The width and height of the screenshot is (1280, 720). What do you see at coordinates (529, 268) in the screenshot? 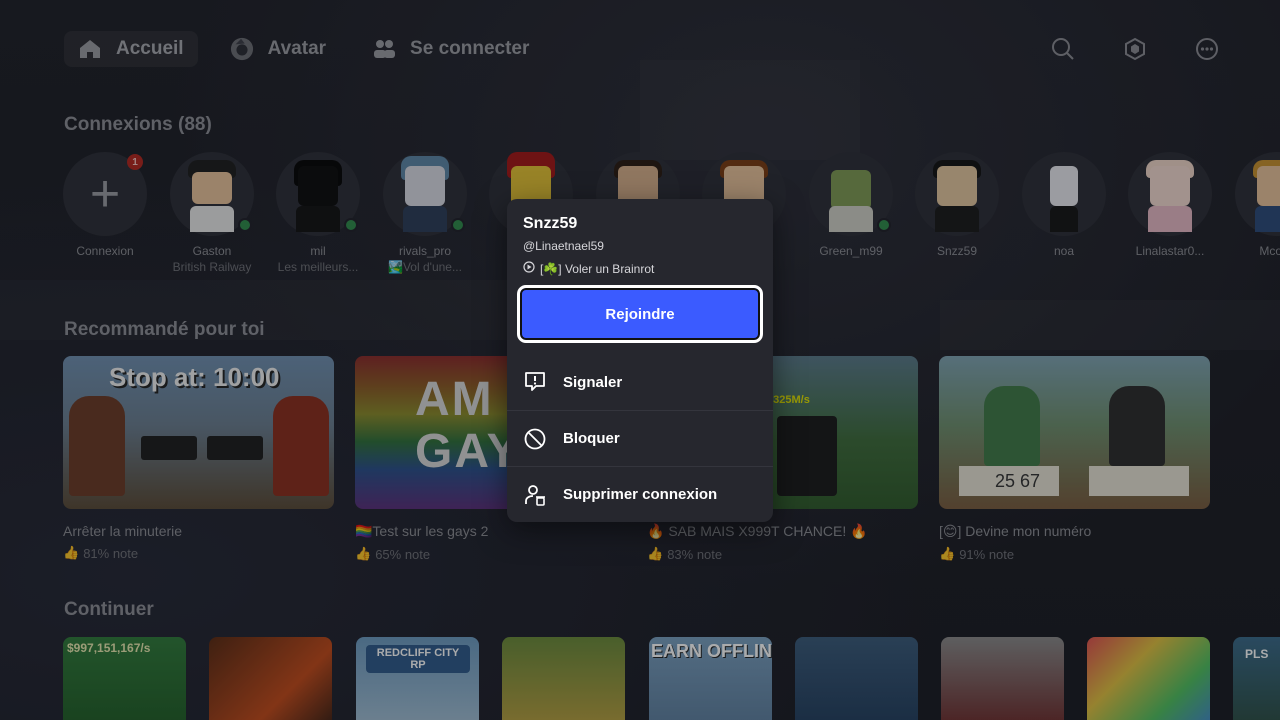
I see `play-icon` at bounding box center [529, 268].